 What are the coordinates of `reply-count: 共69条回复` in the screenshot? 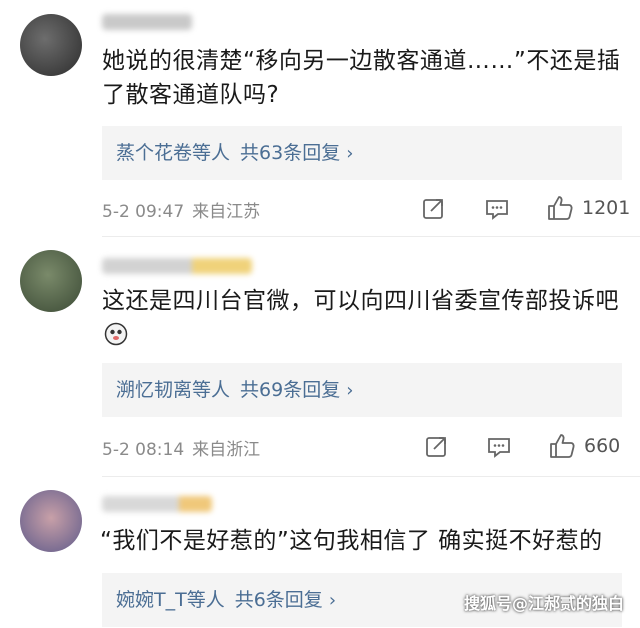 It's located at (290, 390).